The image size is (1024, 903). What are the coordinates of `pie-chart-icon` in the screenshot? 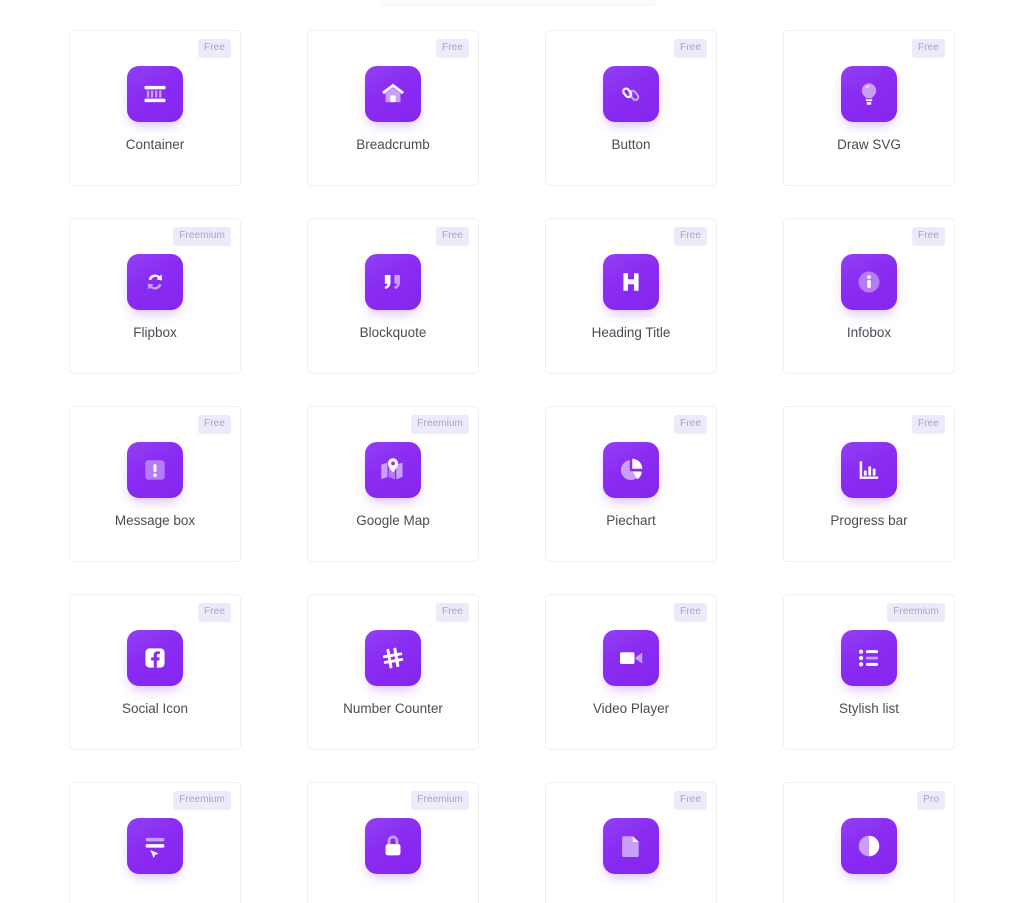 It's located at (631, 470).